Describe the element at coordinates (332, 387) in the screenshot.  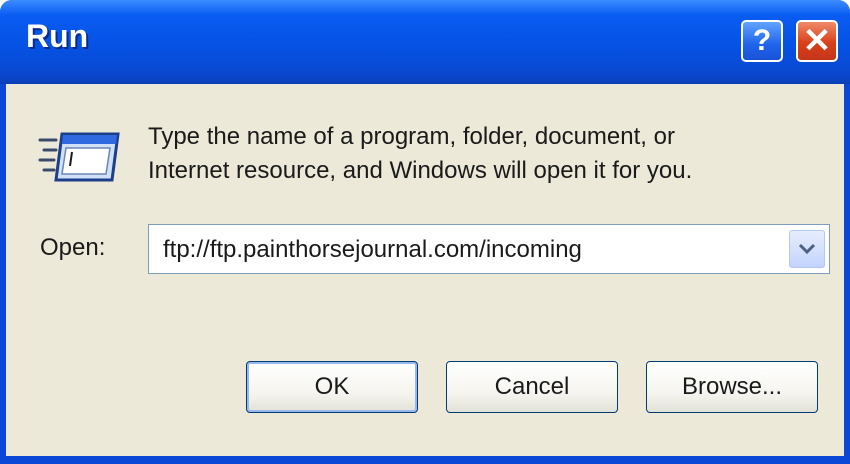
I see `ok-button: OK` at that location.